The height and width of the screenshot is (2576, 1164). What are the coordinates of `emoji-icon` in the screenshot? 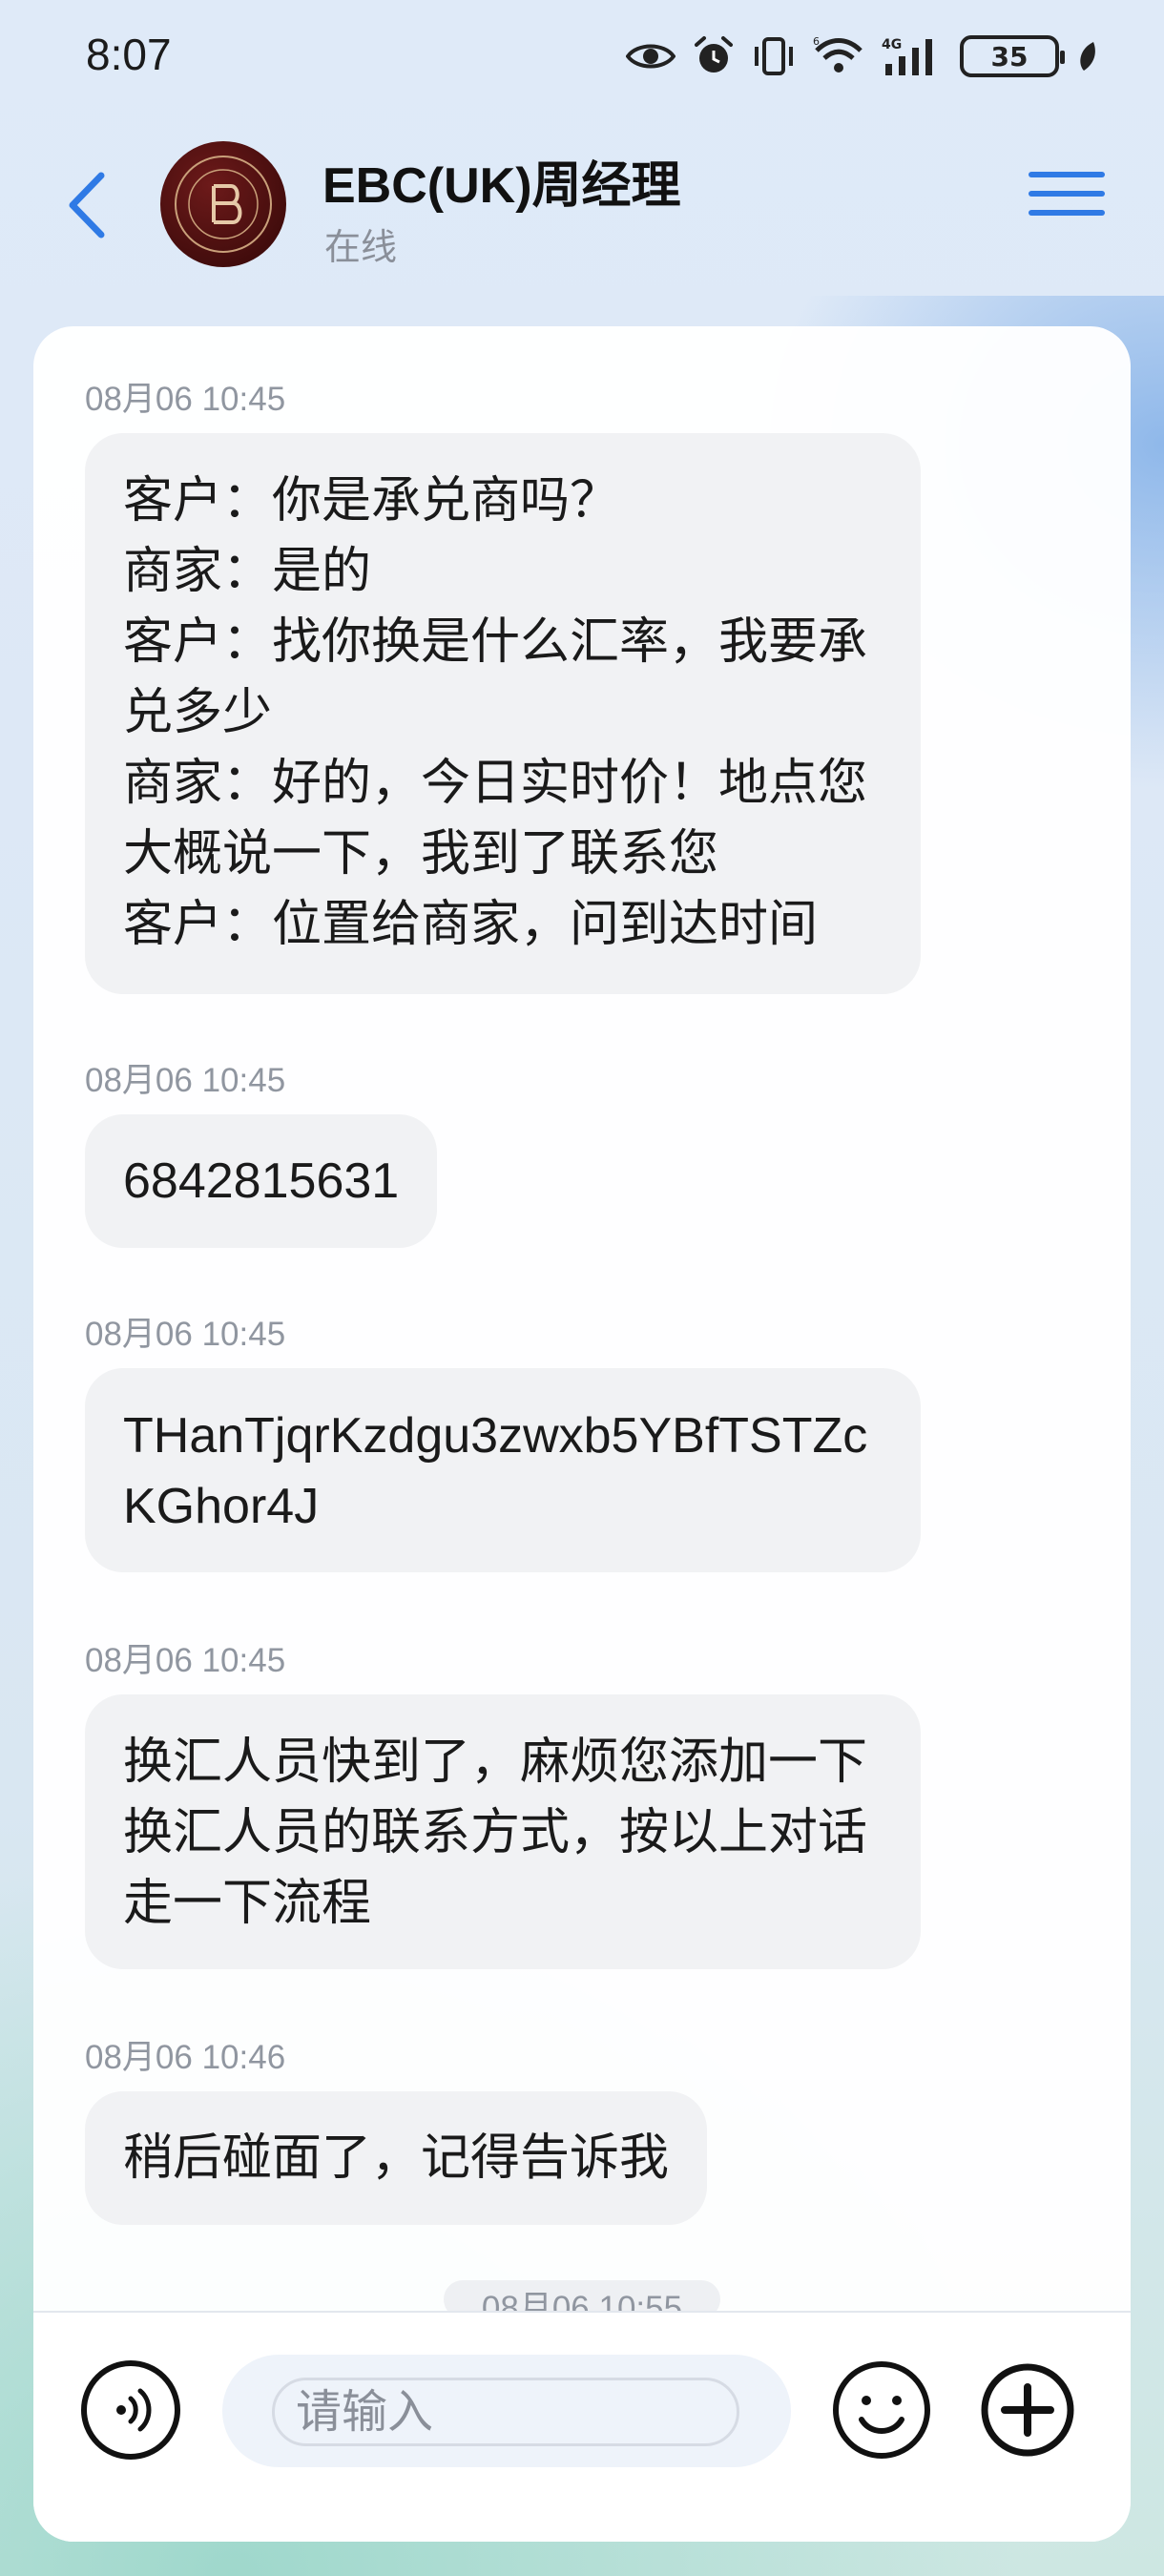 It's located at (882, 2410).